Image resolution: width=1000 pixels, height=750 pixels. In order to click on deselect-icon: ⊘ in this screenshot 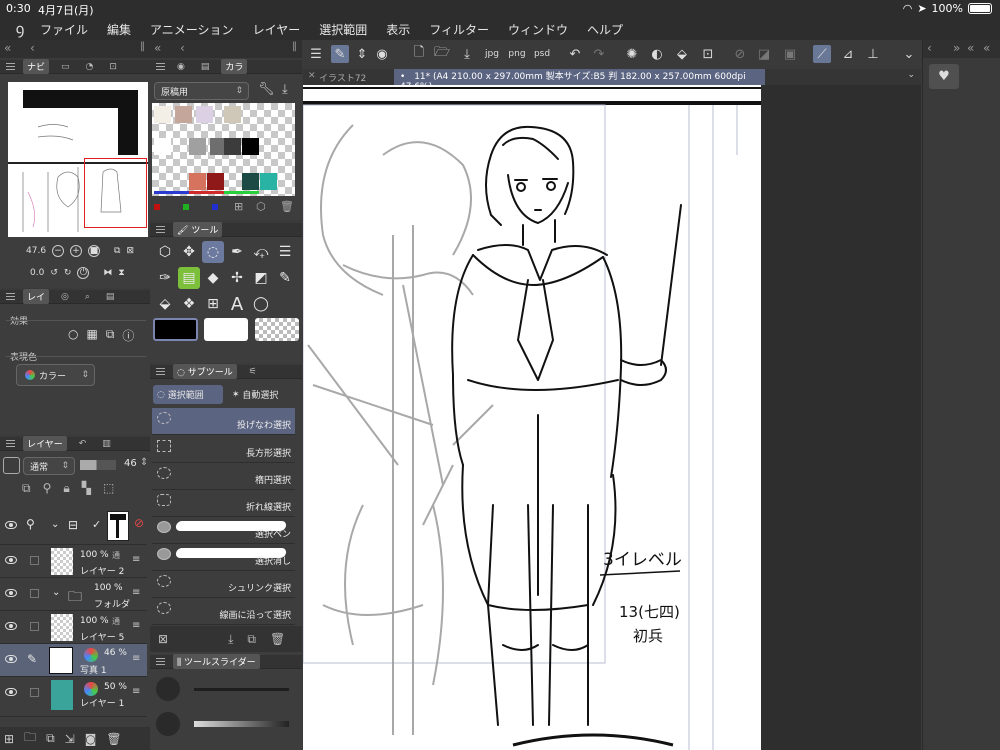, I will do `click(740, 54)`.